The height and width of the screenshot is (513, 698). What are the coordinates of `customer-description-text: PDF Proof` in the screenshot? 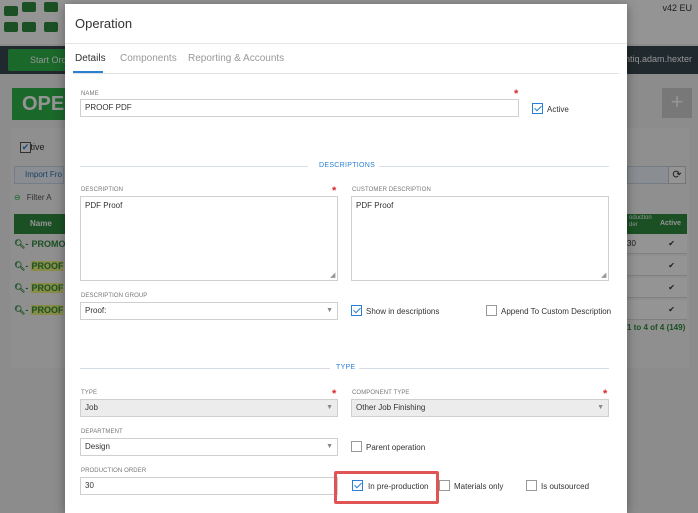 It's located at (375, 205).